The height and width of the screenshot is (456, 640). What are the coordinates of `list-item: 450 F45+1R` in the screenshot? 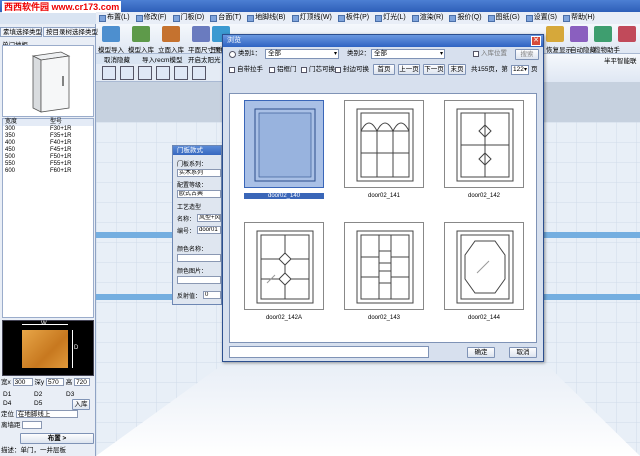 It's located at (48, 150).